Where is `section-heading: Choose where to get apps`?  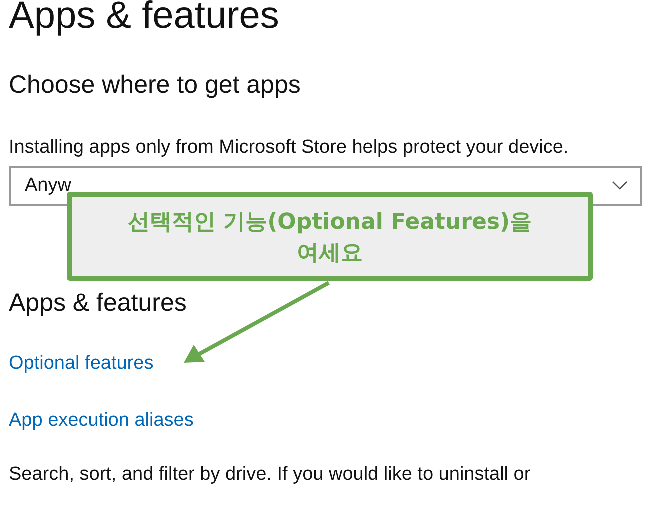 section-heading: Choose where to get apps is located at coordinates (155, 85).